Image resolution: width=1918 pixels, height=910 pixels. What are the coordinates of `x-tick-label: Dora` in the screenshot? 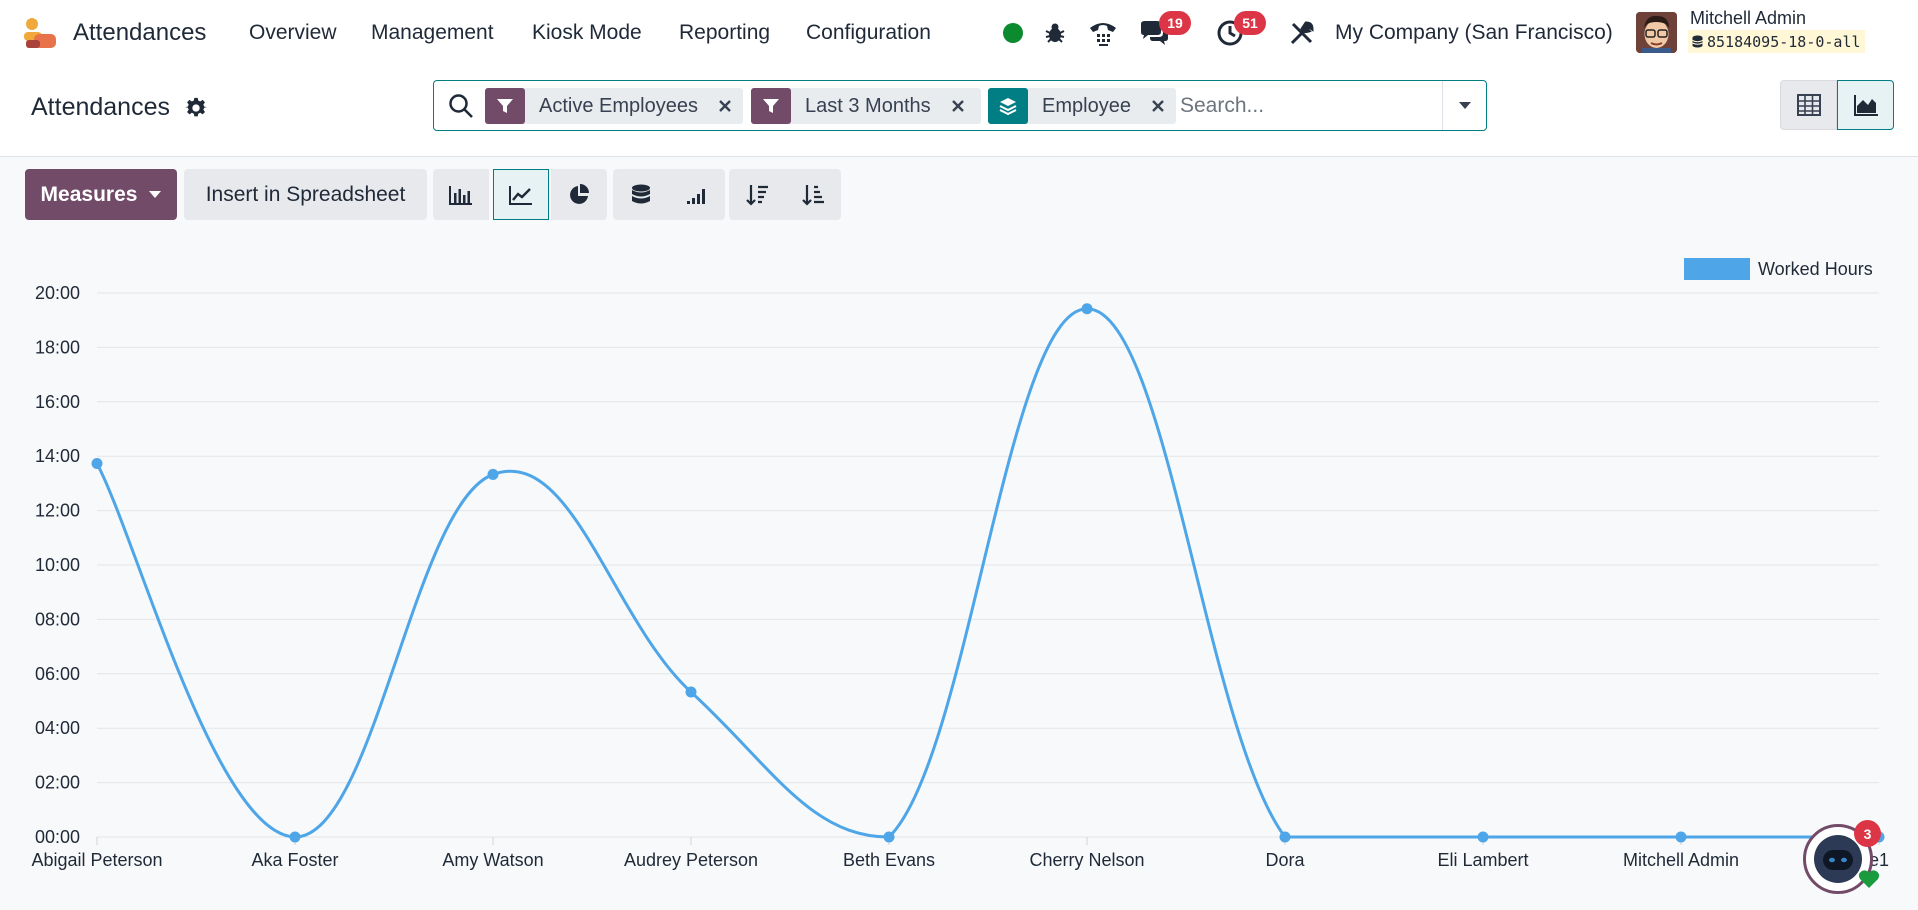 It's located at (1285, 860).